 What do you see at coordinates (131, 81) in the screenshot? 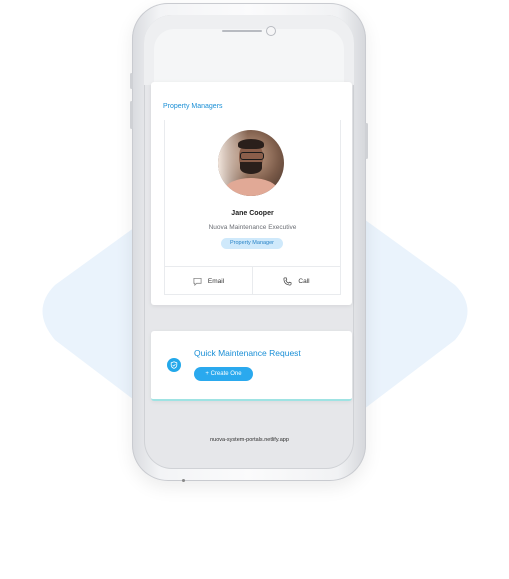
I see `phone-side-button` at bounding box center [131, 81].